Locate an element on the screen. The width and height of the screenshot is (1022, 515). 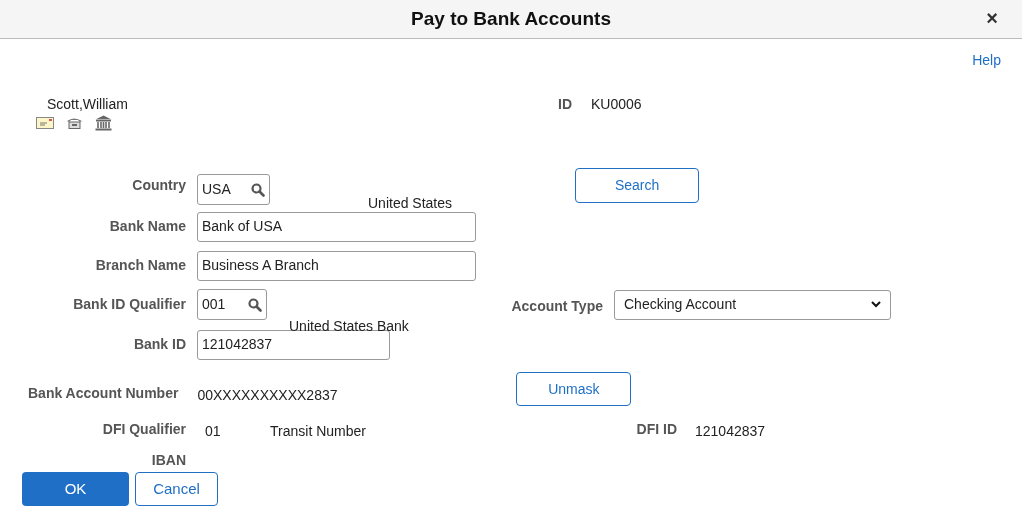
field-label: DFI ID is located at coordinates (656, 429).